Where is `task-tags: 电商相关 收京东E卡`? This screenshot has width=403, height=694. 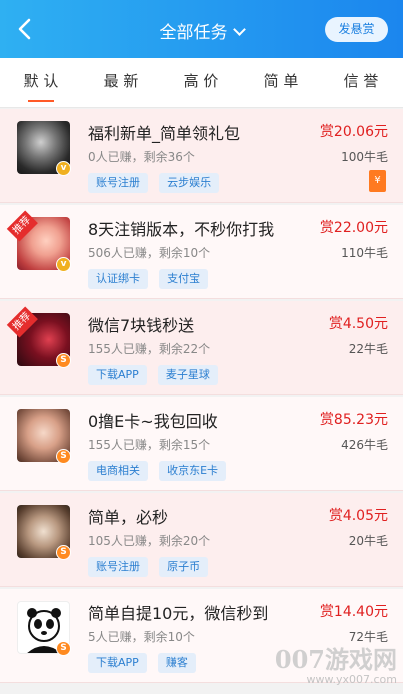
task-tags: 电商相关 收京东E卡 is located at coordinates (160, 470).